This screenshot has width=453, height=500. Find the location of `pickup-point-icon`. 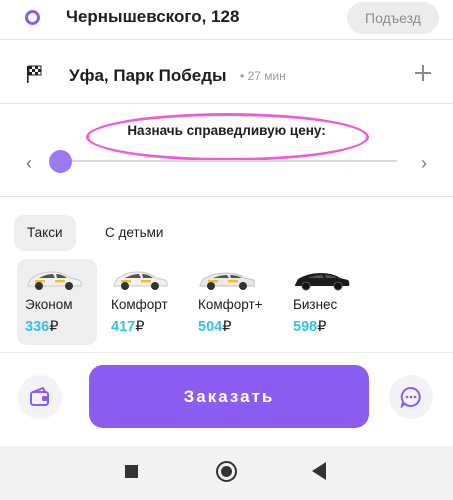

pickup-point-icon is located at coordinates (32, 17).